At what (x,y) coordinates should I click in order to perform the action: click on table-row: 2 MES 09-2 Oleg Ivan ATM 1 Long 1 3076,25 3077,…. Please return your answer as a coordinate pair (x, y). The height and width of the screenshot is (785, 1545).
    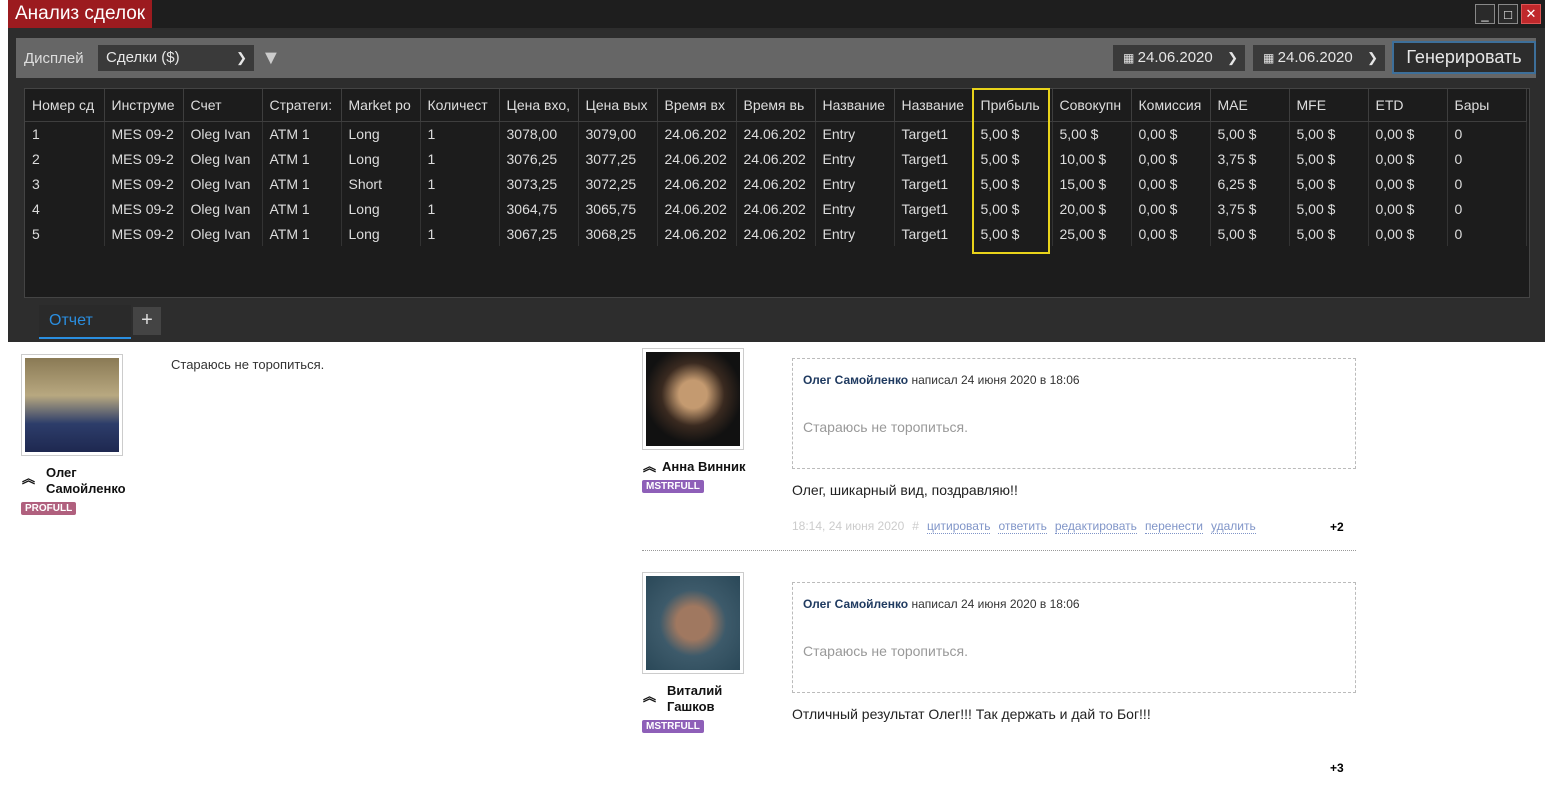
    Looking at the image, I should click on (776, 158).